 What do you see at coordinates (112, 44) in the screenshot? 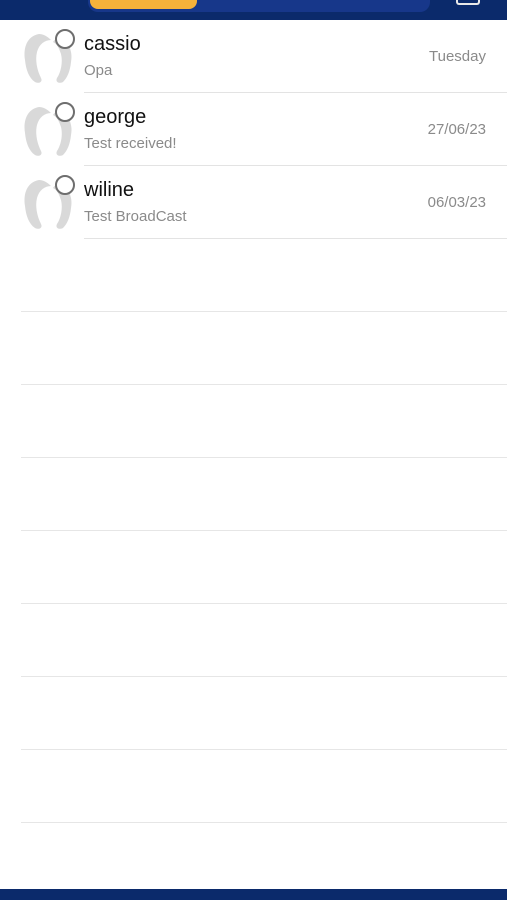
I see `contact-name: cassio` at bounding box center [112, 44].